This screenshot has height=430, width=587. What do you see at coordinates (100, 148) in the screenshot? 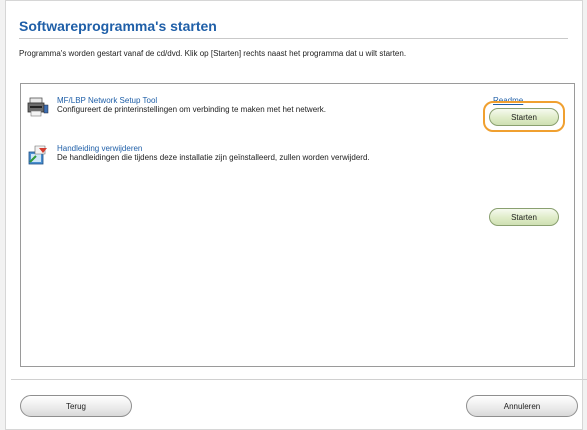
I see `program-name: Handleiding verwijderen` at bounding box center [100, 148].